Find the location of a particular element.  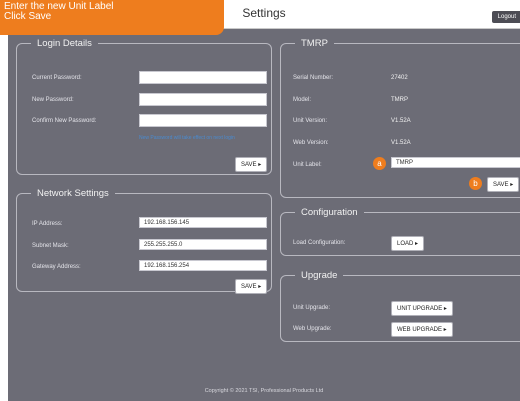

tmrp-save-button: SAVE ▸ is located at coordinates (503, 184).